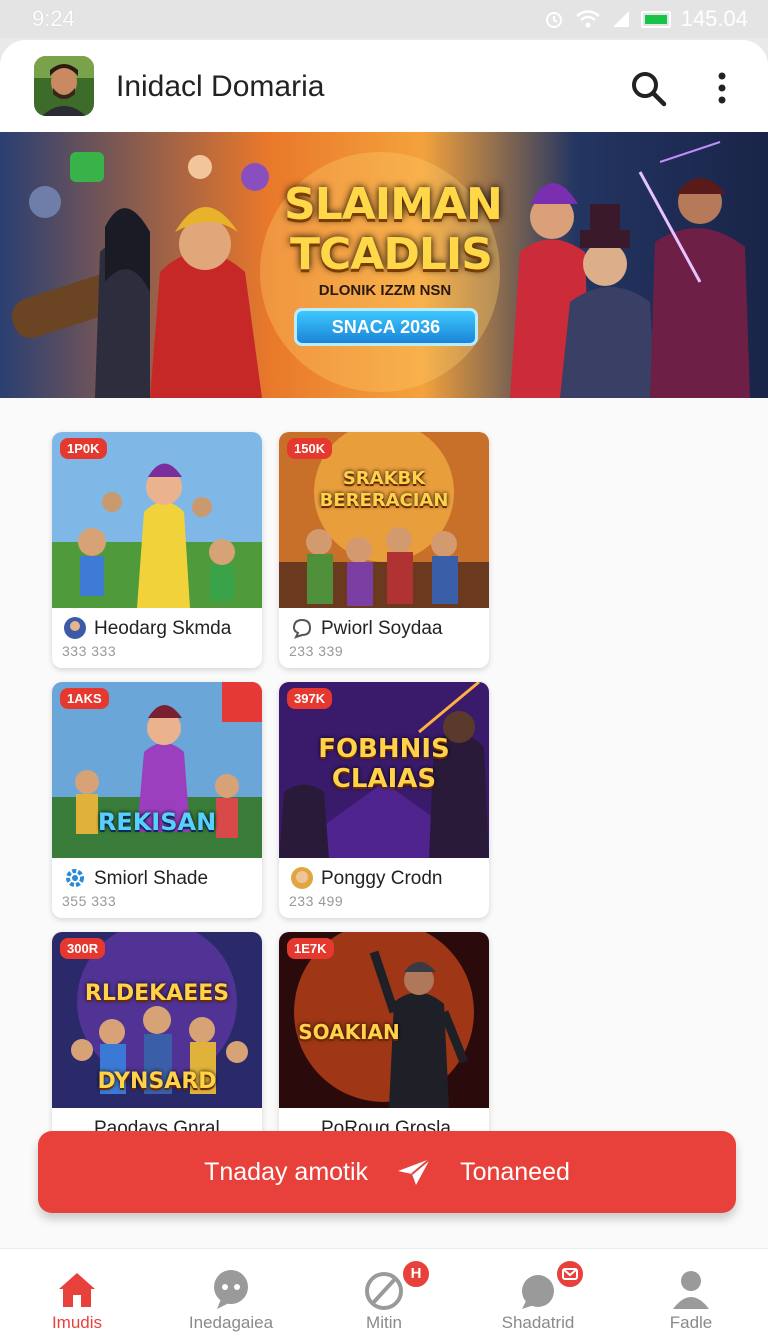 The width and height of the screenshot is (768, 1344). What do you see at coordinates (691, 1290) in the screenshot?
I see `profile-icon` at bounding box center [691, 1290].